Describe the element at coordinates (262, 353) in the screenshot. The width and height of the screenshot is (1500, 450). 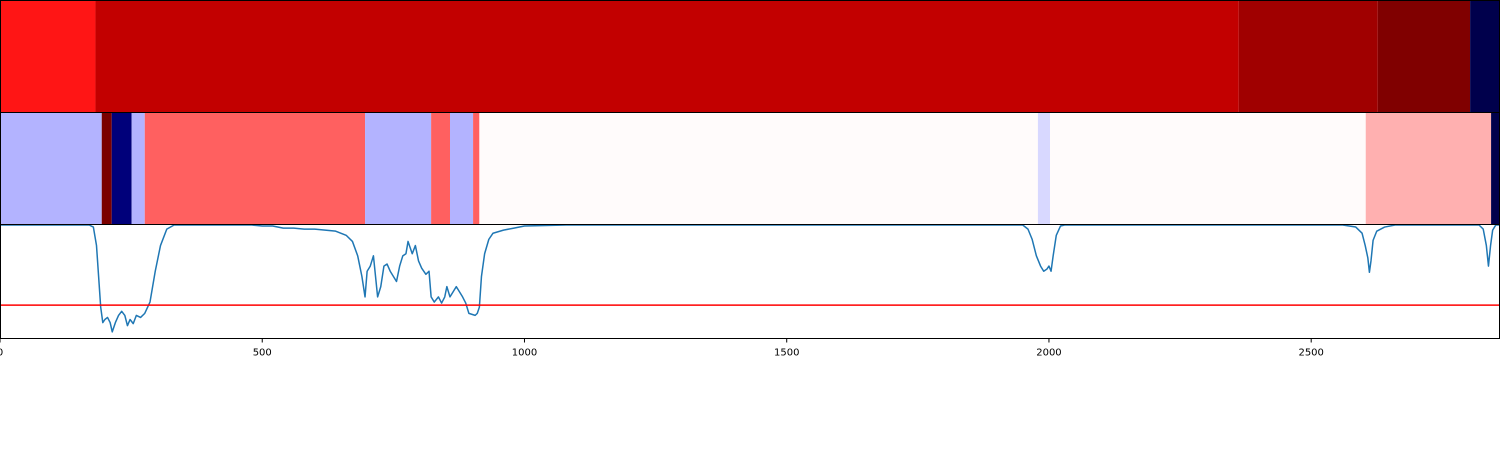
I see `x-tick-label: 500` at that location.